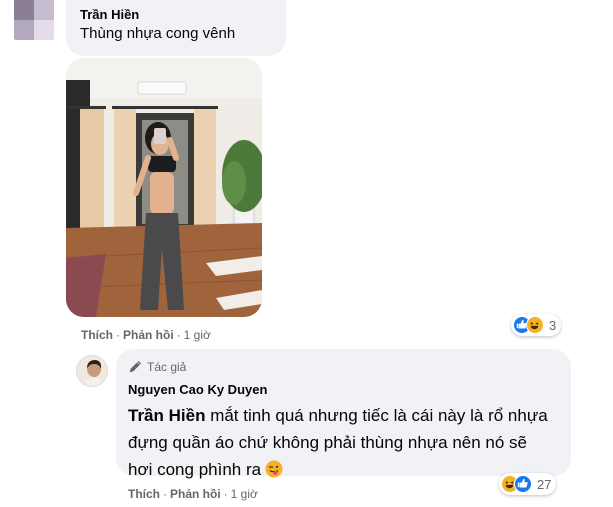 This screenshot has width=613, height=507. Describe the element at coordinates (166, 415) in the screenshot. I see `mention-link: Trần Hiền` at that location.